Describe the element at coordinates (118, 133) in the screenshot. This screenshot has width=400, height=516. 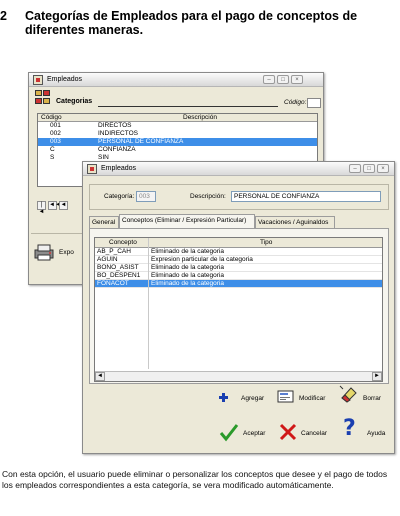
I see `cell-descripcion: INDIRECTOS` at that location.